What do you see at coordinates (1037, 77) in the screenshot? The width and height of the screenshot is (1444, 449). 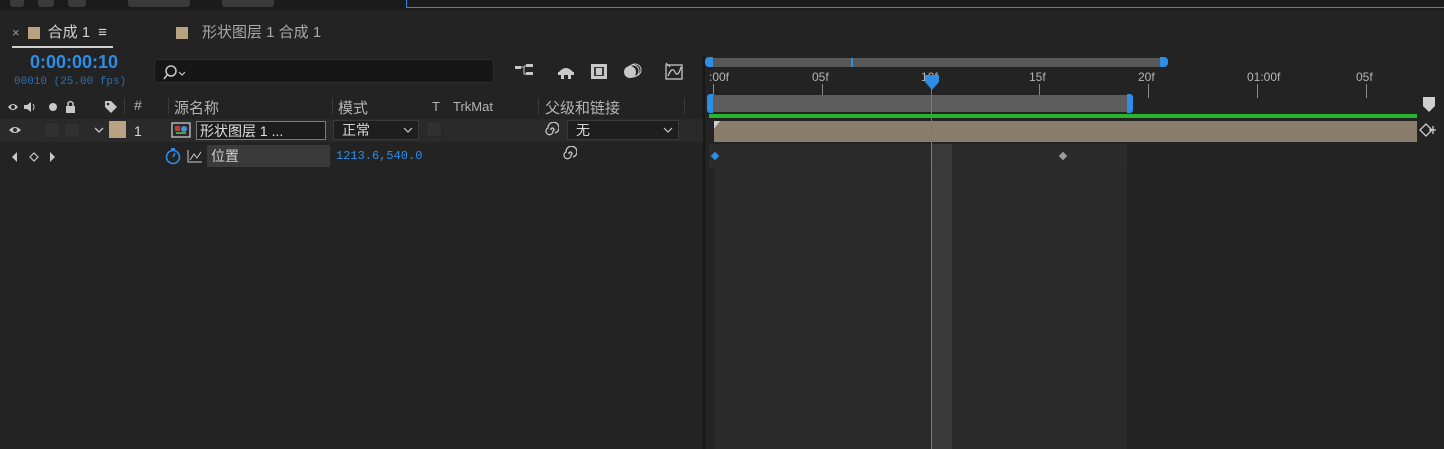 I see `ruler-label: 15f` at bounding box center [1037, 77].